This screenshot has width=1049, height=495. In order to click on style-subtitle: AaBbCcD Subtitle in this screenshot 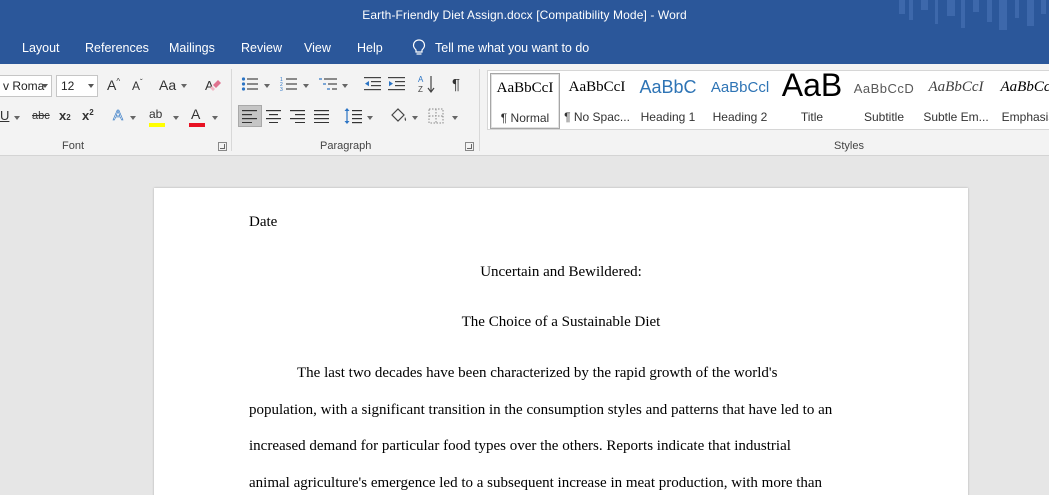, I will do `click(884, 101)`.